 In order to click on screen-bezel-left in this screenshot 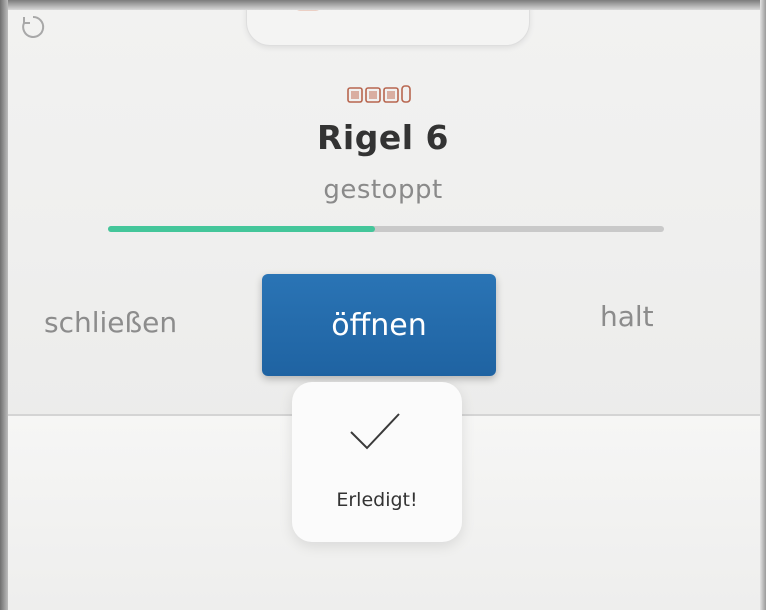, I will do `click(4, 305)`.